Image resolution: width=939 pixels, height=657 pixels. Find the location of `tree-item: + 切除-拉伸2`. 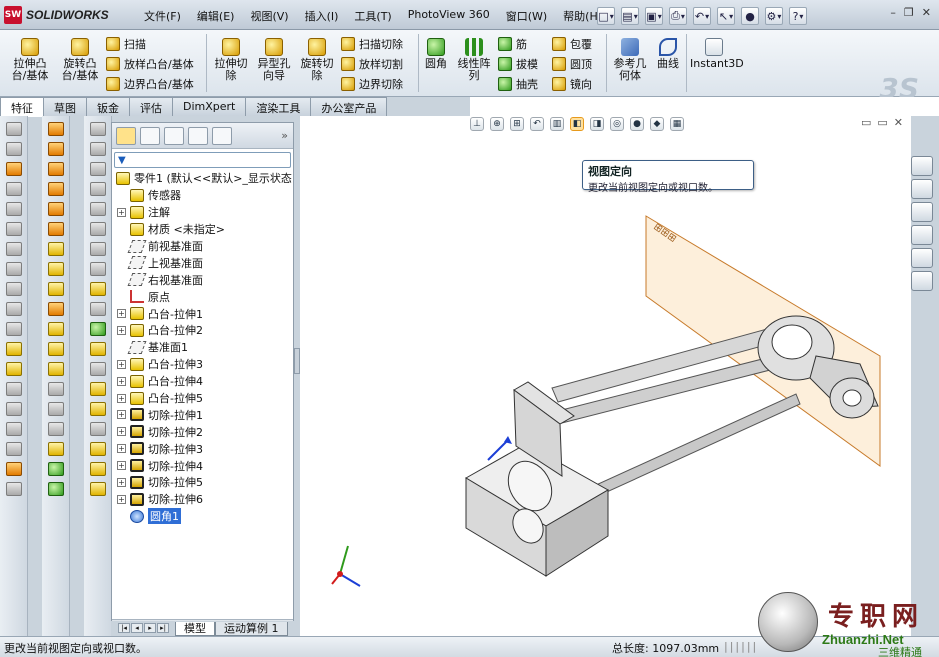

tree-item: + 切除-拉伸2 is located at coordinates (202, 431).